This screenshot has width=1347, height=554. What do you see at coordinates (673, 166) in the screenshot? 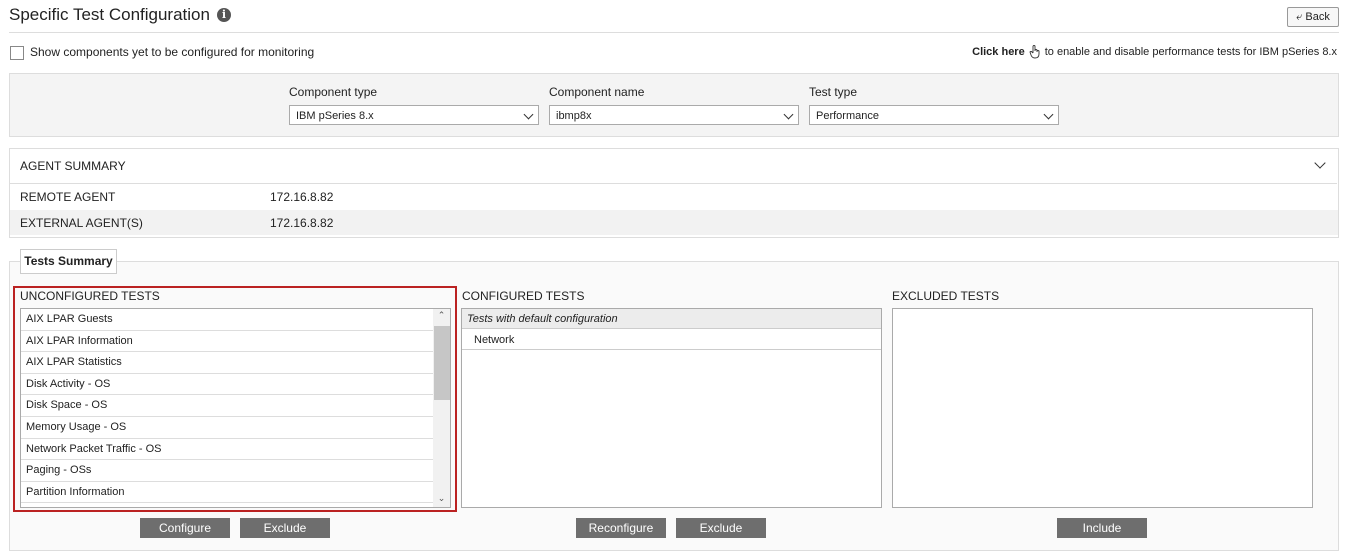
I see `agent-summary-header` at bounding box center [673, 166].